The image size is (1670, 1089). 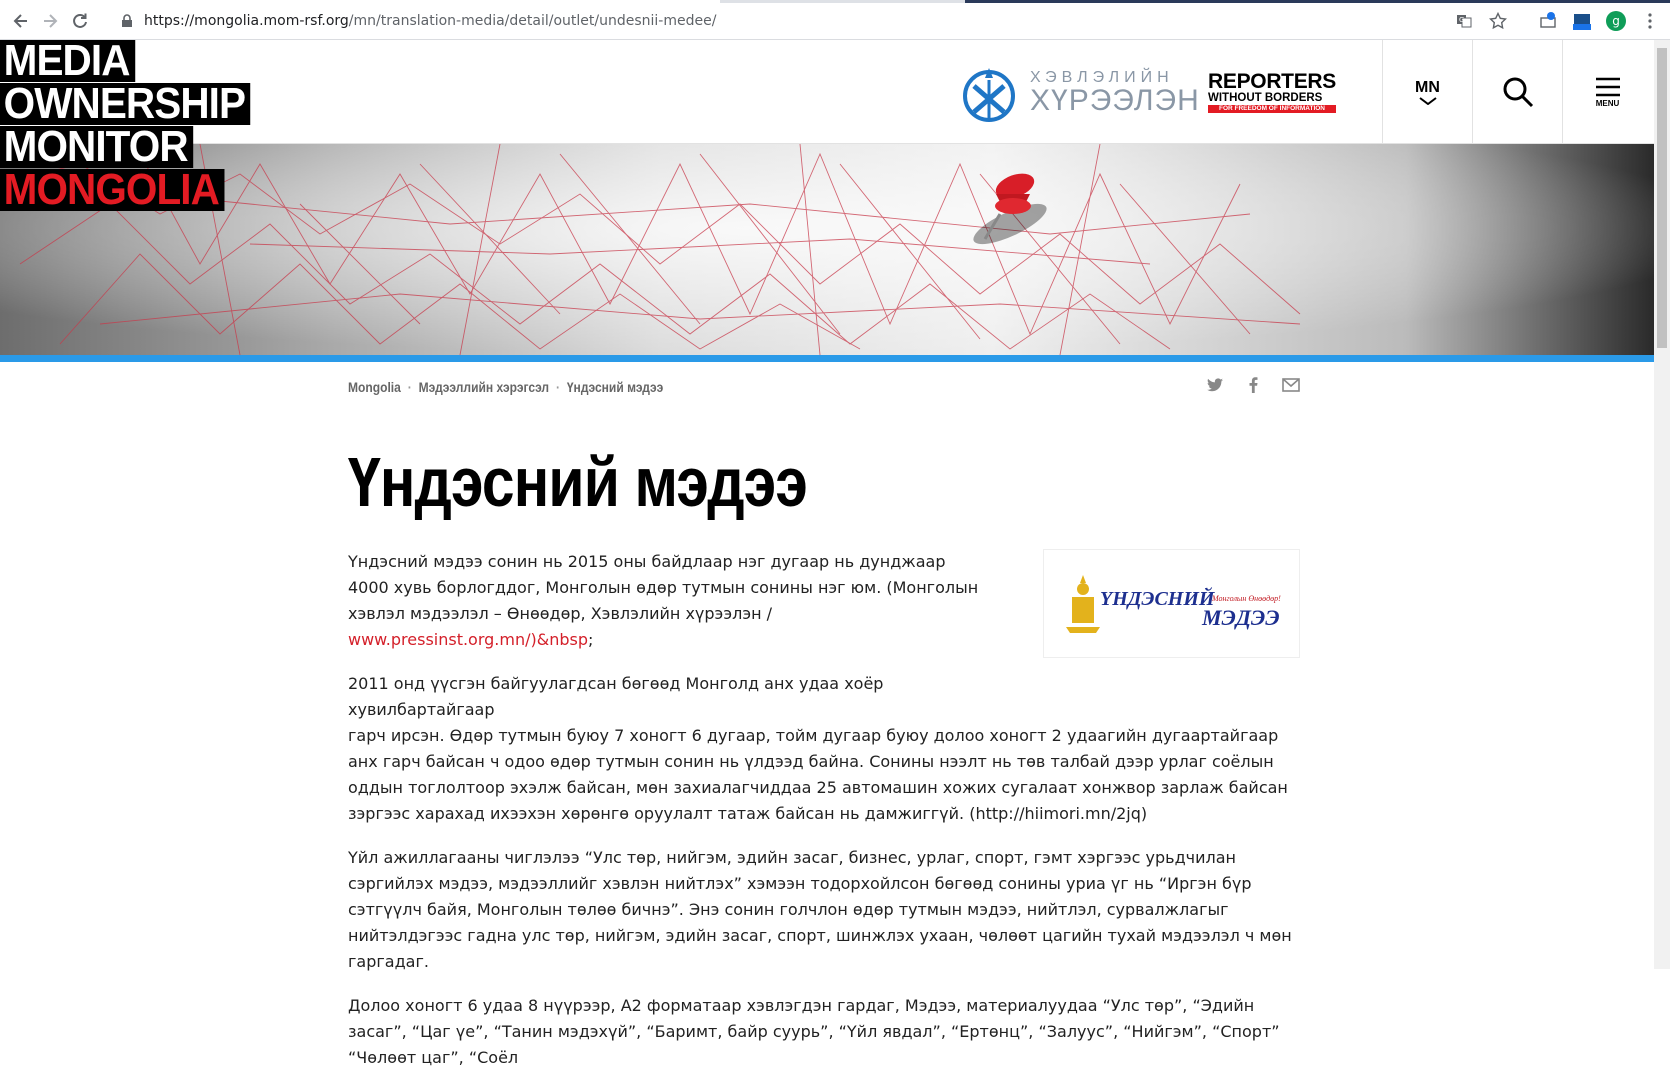 What do you see at coordinates (68, 61) in the screenshot?
I see `logo-line-media: MEDIA` at bounding box center [68, 61].